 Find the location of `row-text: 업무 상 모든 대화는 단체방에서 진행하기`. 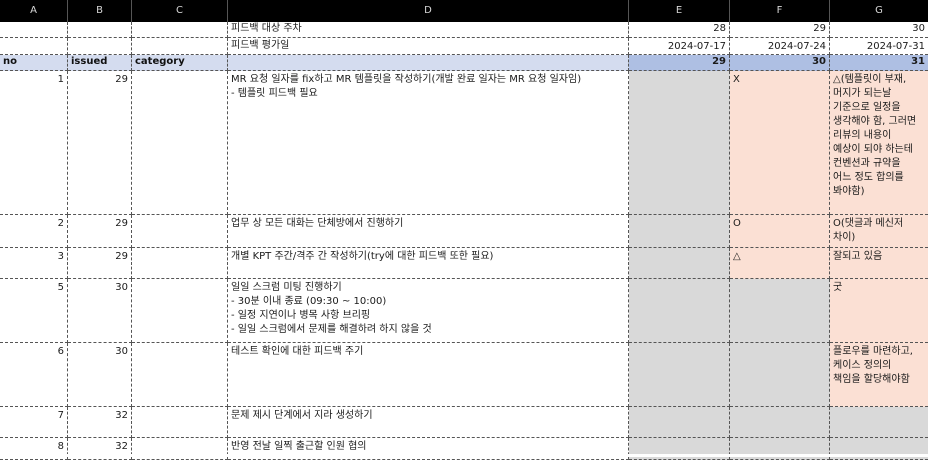

row-text: 업무 상 모든 대화는 단체방에서 진행하기 is located at coordinates (428, 231).